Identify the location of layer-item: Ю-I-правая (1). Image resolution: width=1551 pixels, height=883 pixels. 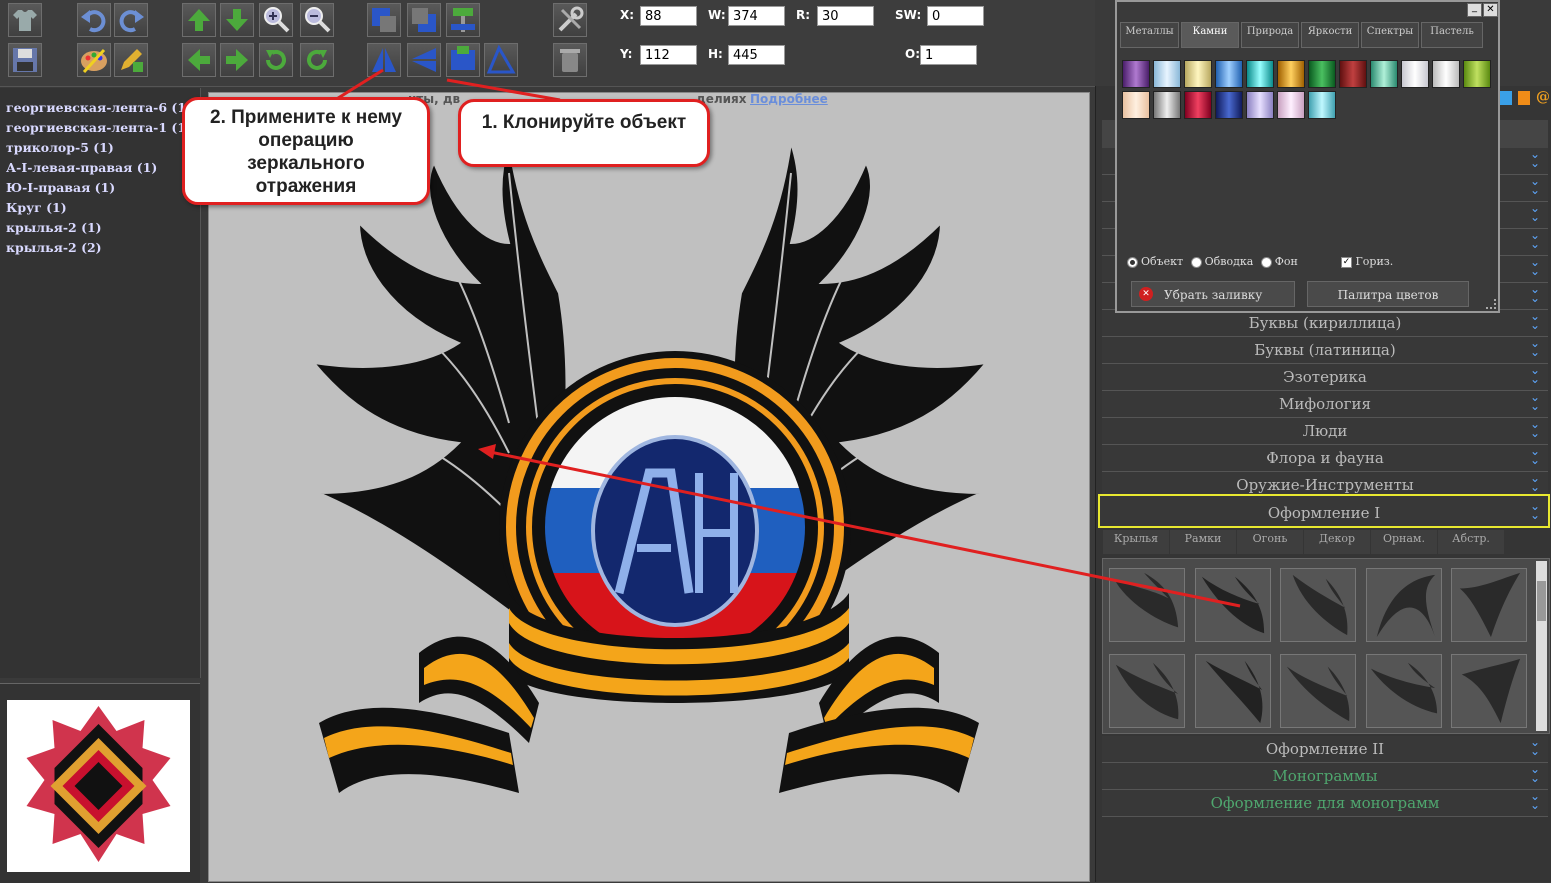
(100, 188).